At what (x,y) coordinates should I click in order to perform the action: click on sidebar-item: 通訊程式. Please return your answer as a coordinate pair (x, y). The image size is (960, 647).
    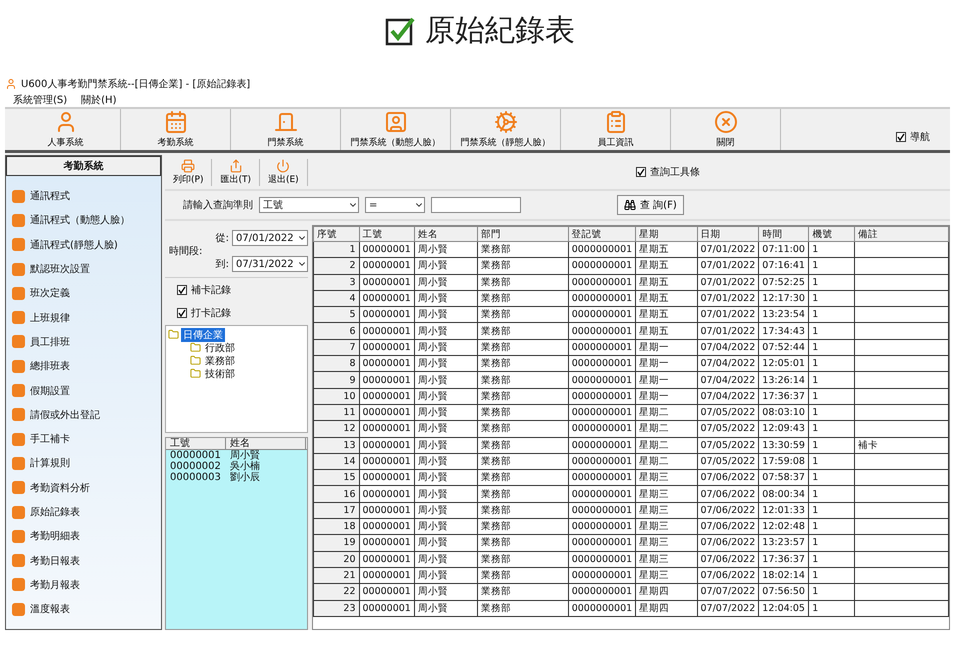
    Looking at the image, I should click on (83, 196).